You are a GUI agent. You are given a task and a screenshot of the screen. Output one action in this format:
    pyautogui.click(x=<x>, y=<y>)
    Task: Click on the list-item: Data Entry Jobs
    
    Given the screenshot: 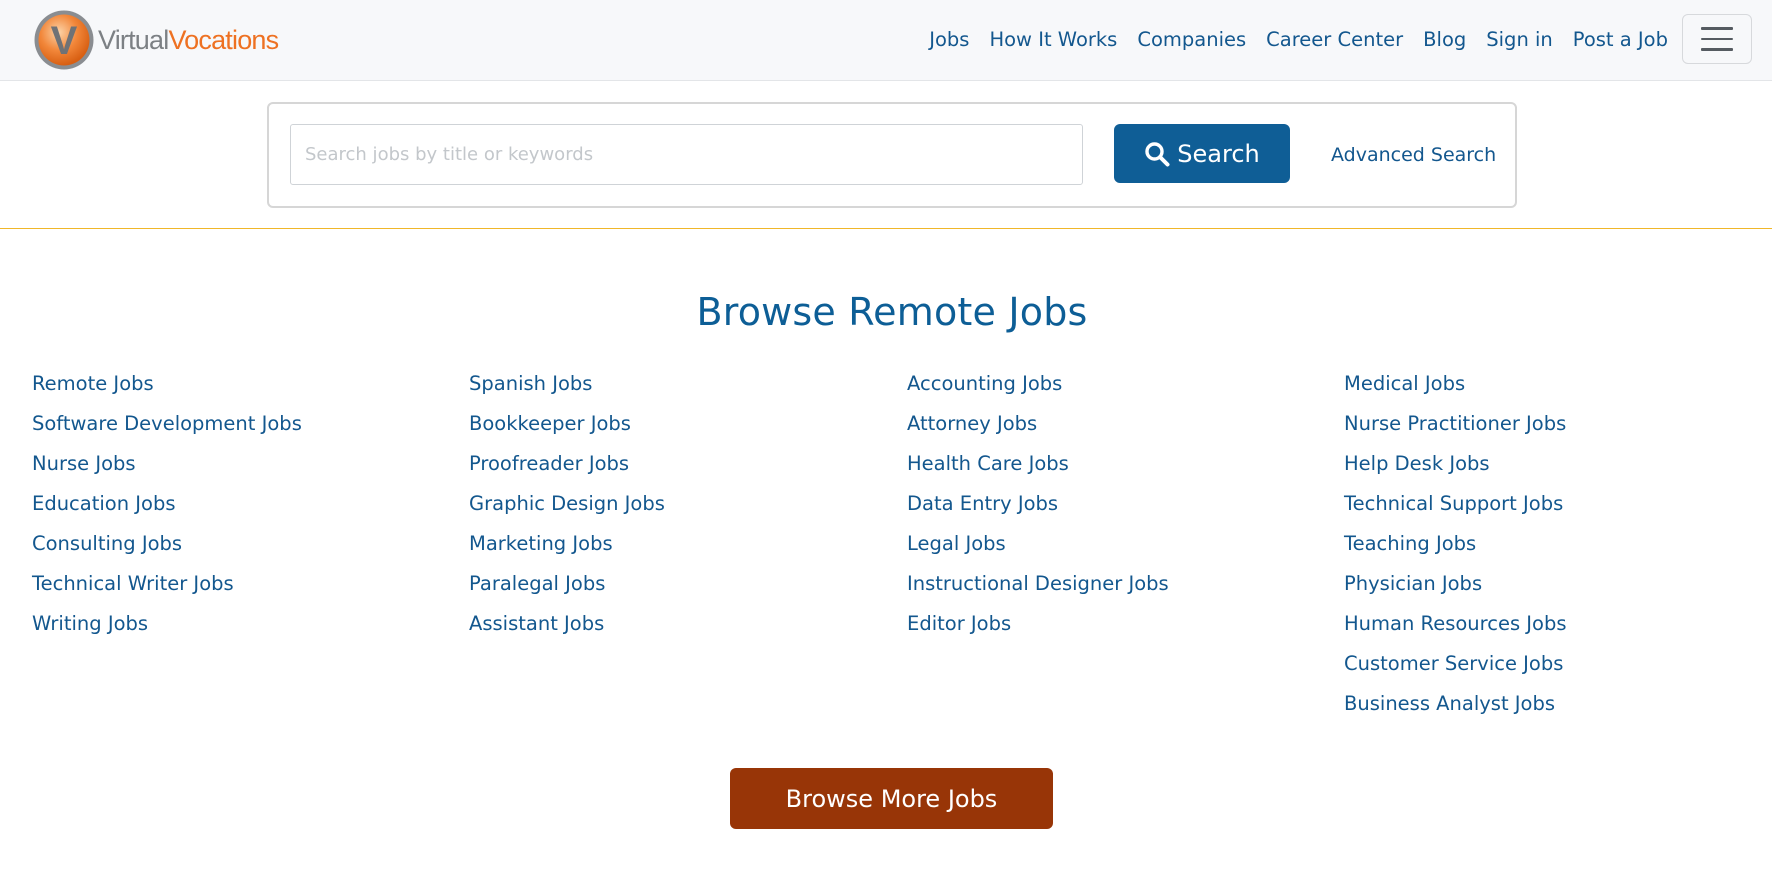 What is the action you would take?
    pyautogui.click(x=1038, y=504)
    